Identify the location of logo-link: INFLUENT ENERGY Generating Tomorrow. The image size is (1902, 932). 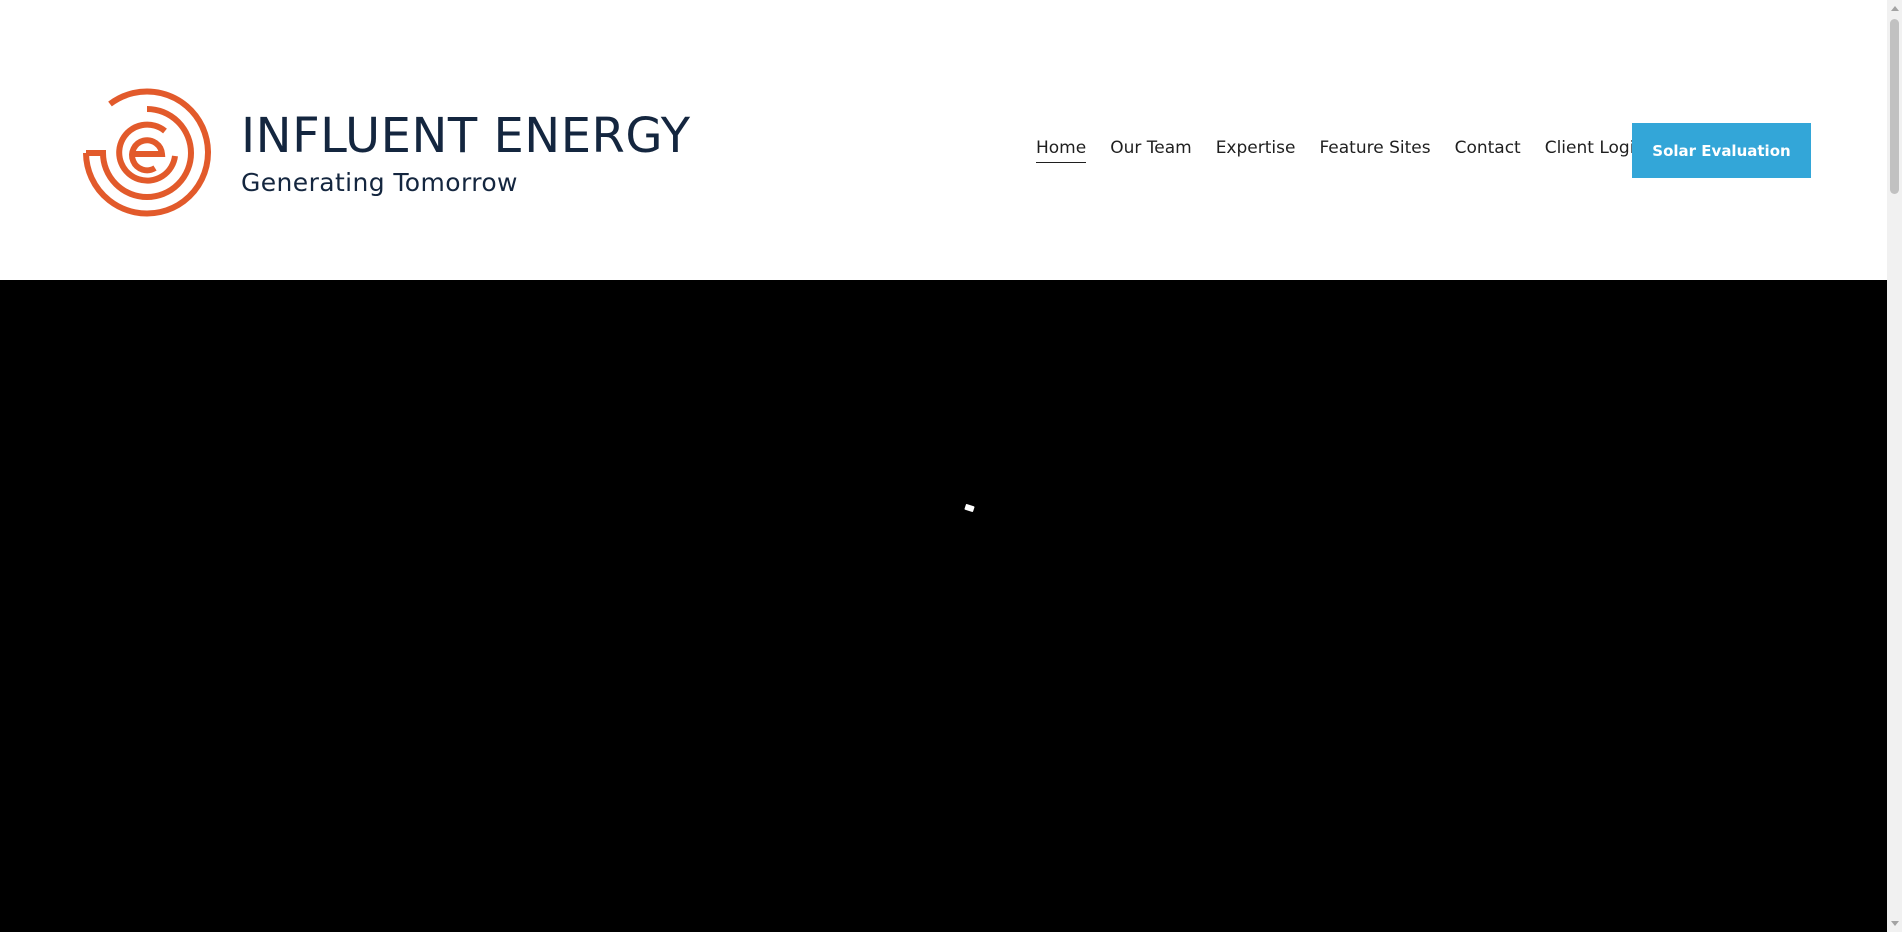
(385, 153).